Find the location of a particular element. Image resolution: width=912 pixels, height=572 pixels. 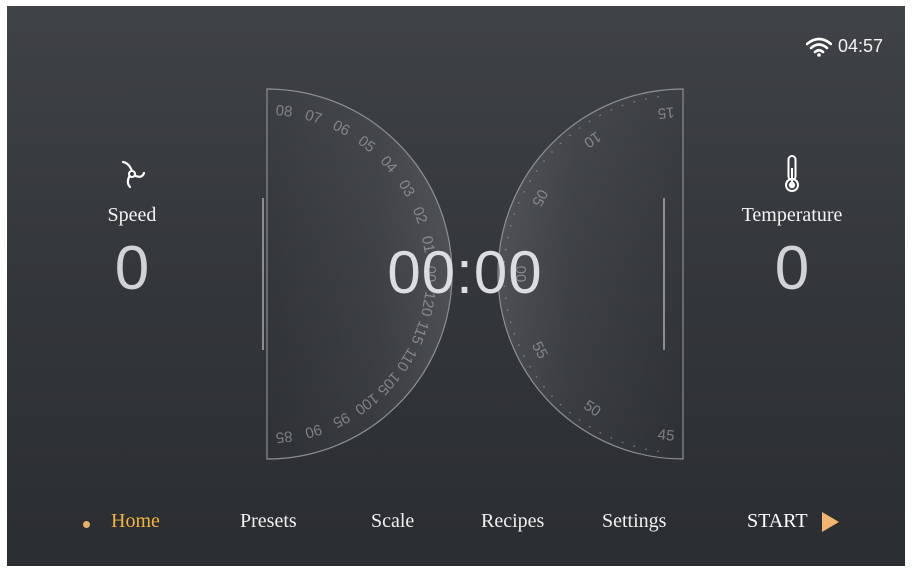

active-indicator-dot is located at coordinates (86, 524).